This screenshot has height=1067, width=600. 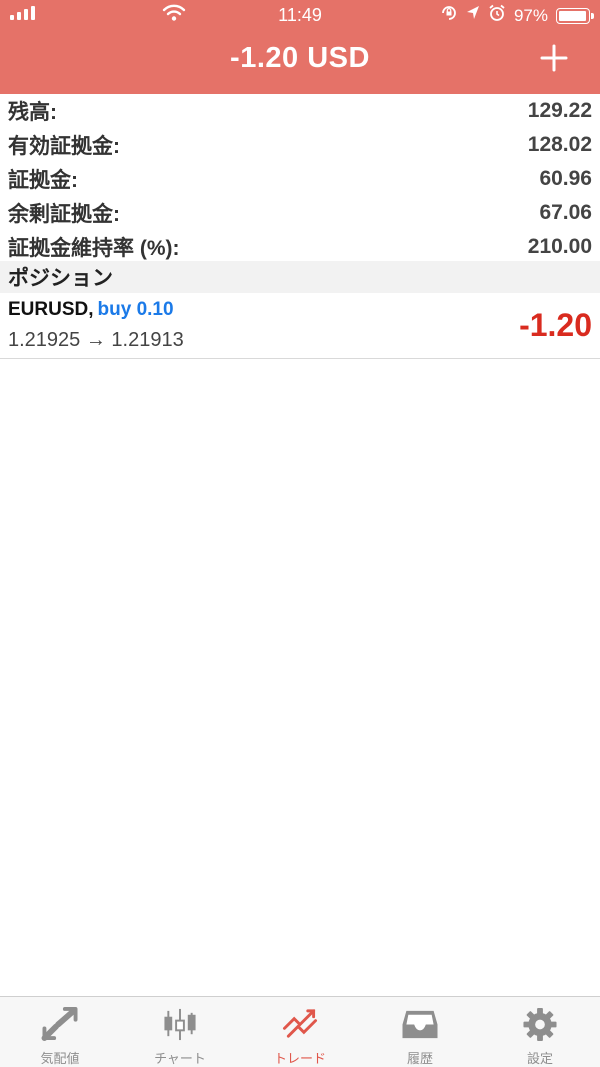 What do you see at coordinates (64, 146) in the screenshot?
I see `summary-label: 有効証拠金:` at bounding box center [64, 146].